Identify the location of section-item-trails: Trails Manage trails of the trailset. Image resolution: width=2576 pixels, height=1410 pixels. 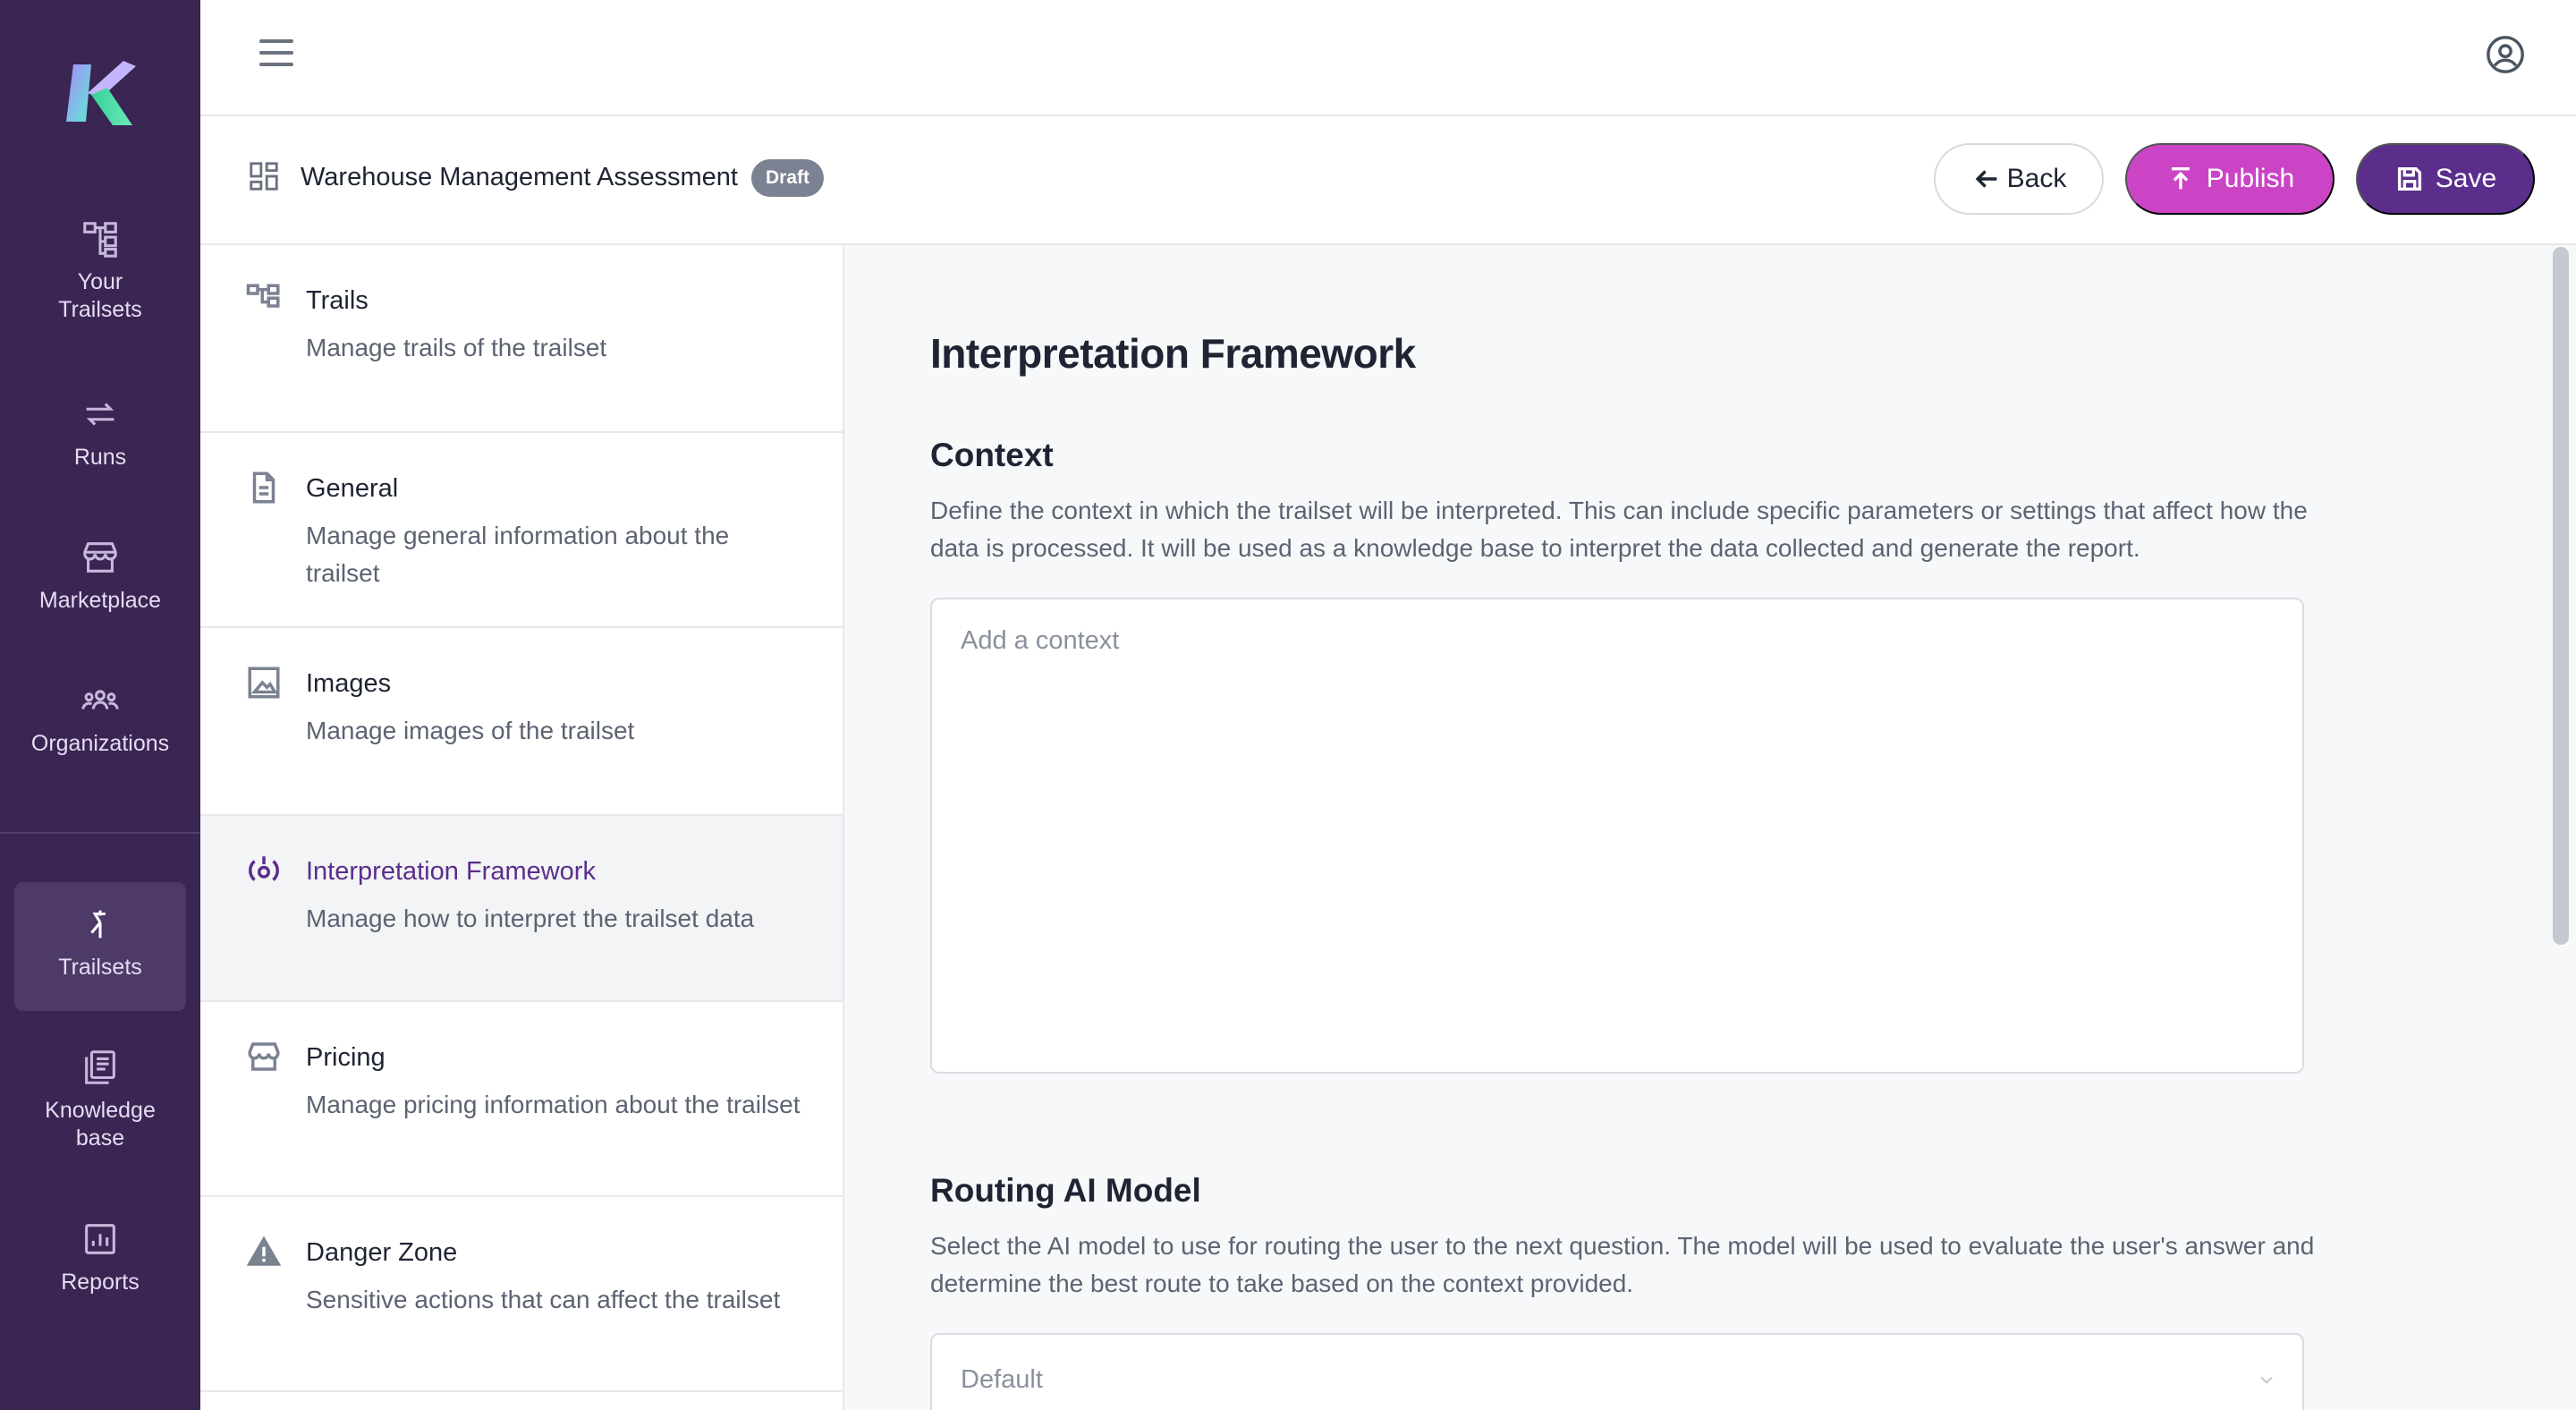
(521, 339).